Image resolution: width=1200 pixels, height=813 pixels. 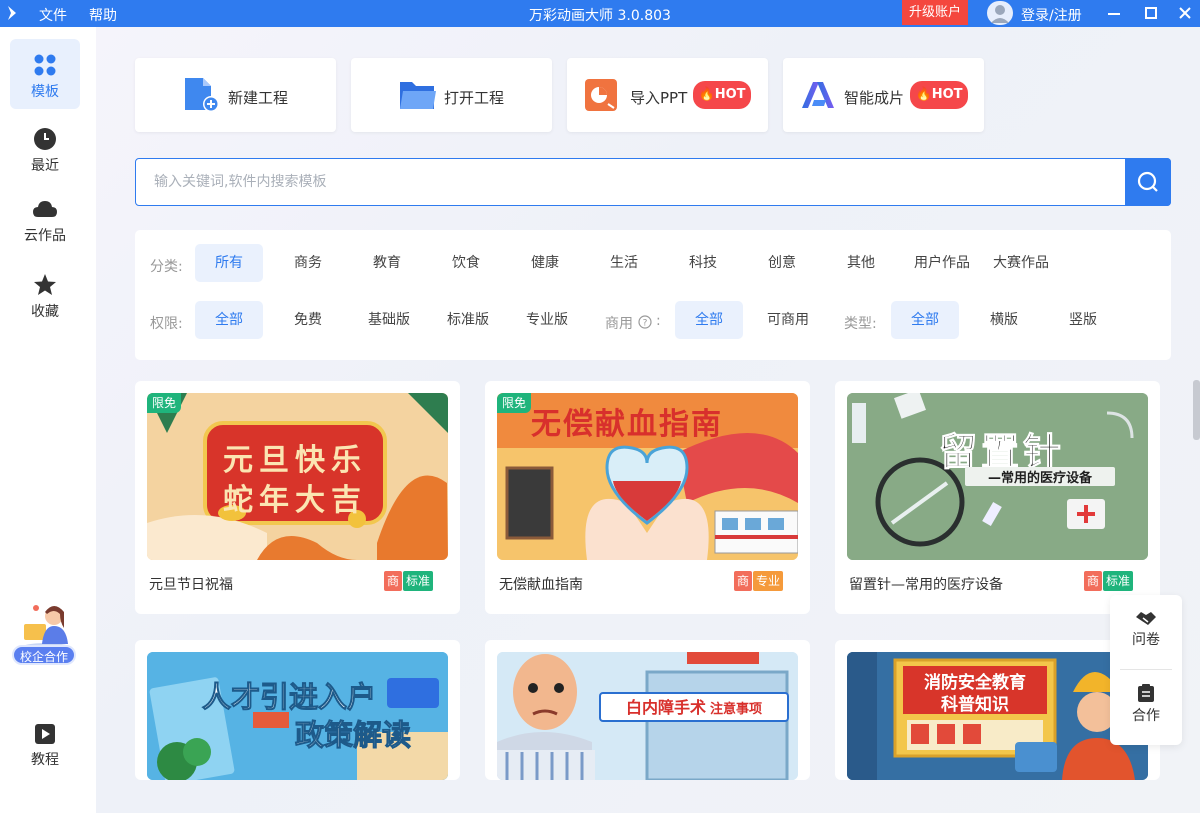 What do you see at coordinates (387, 263) in the screenshot?
I see `category-chip: 教育` at bounding box center [387, 263].